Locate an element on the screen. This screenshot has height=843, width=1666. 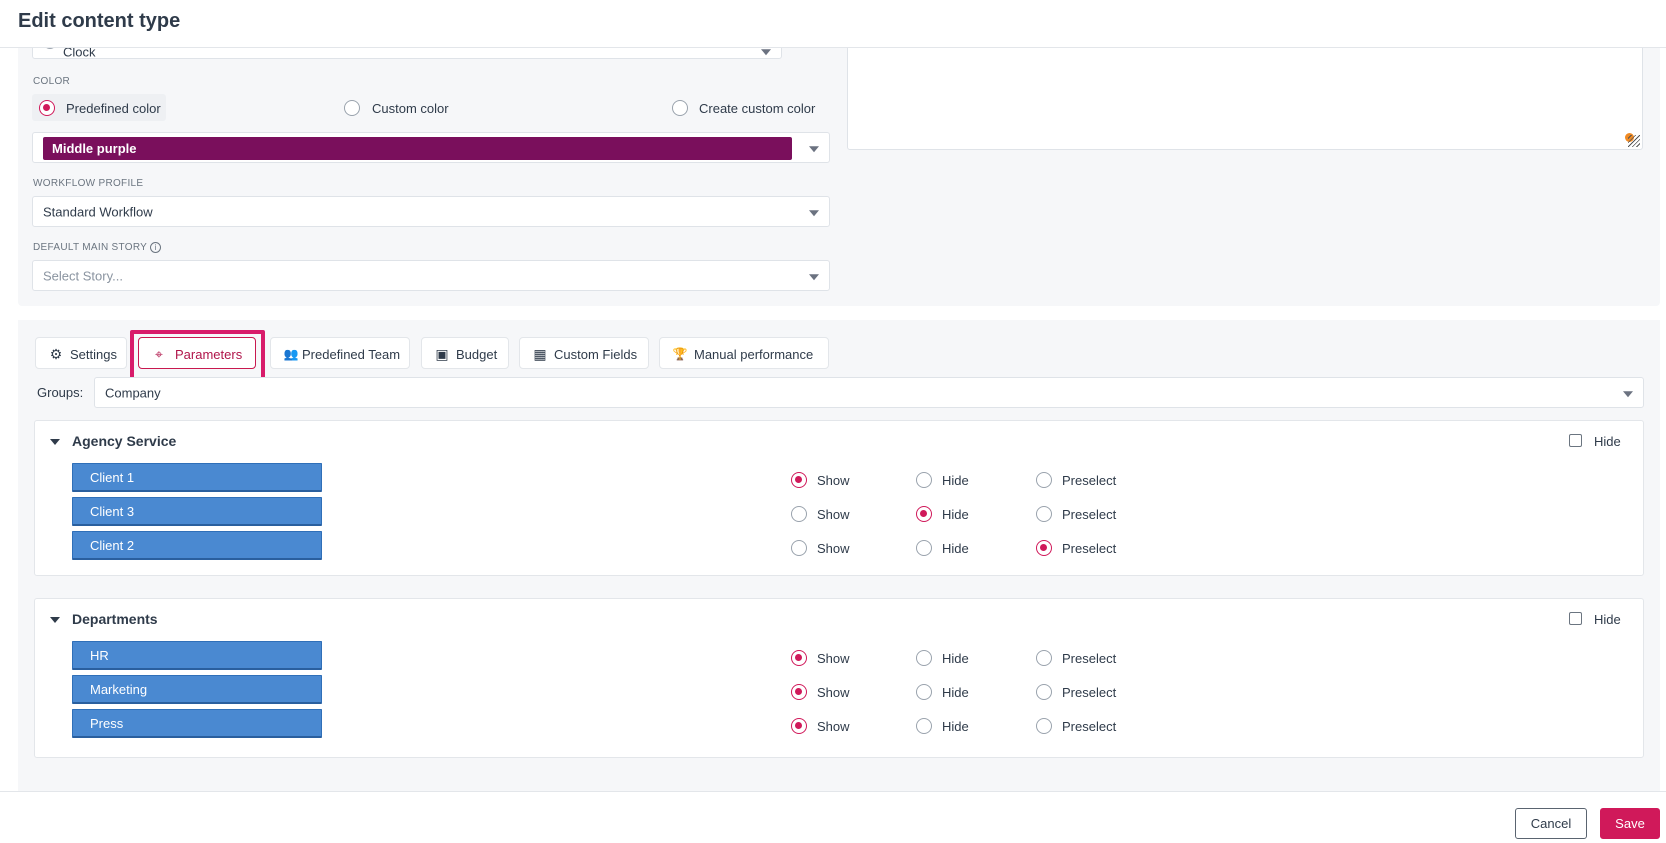
users-icon: 👥 is located at coordinates (291, 354).